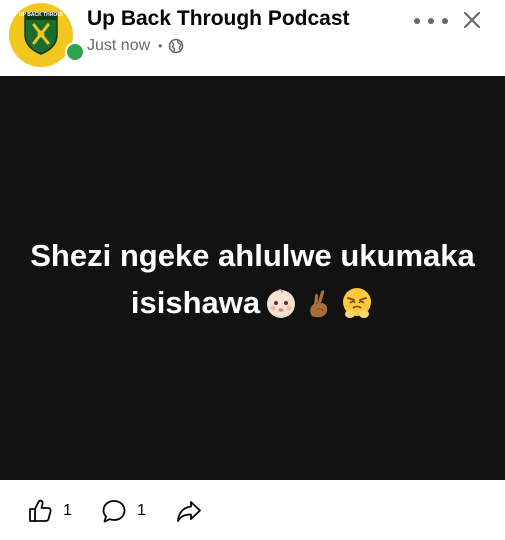 The height and width of the screenshot is (540, 505). Describe the element at coordinates (75, 52) in the screenshot. I see `online-status-dot` at that location.